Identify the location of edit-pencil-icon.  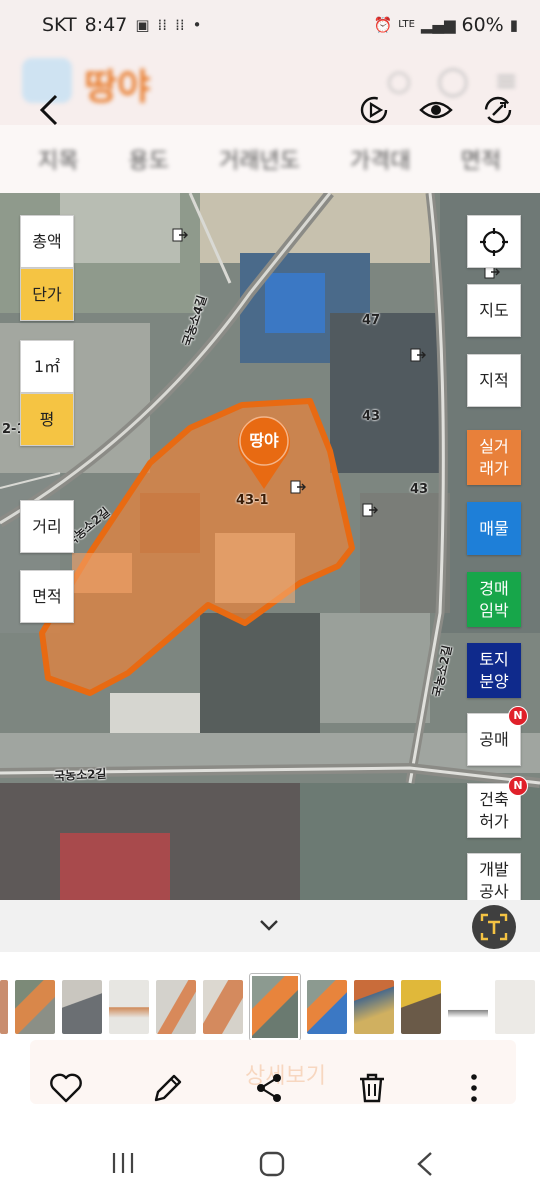
(168, 1088).